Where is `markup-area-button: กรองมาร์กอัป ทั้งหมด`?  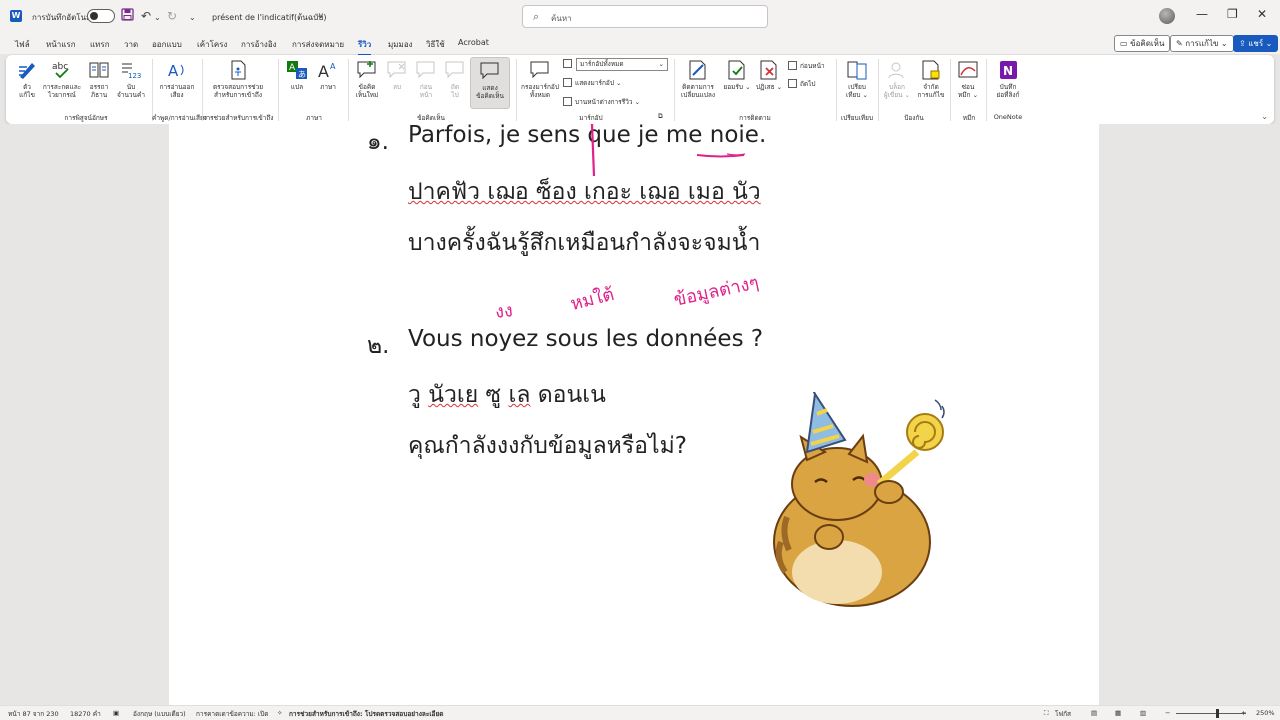 markup-area-button: กรองมาร์กอัป ทั้งหมด is located at coordinates (540, 79).